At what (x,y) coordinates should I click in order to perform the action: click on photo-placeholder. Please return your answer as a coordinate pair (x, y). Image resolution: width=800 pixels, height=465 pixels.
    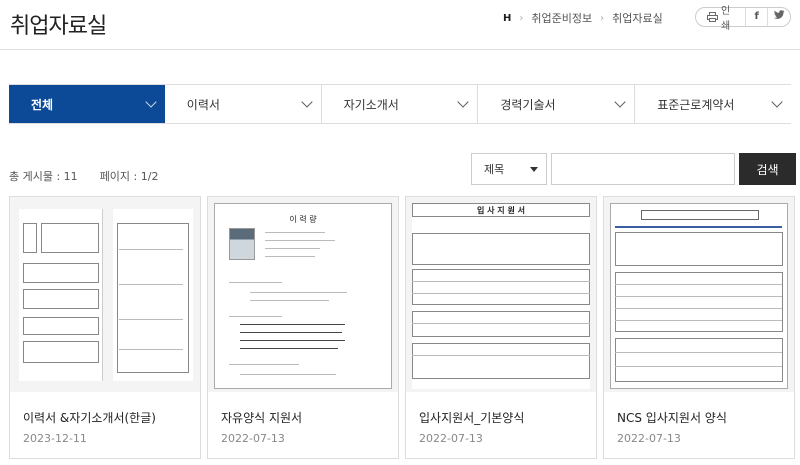
    Looking at the image, I should click on (242, 244).